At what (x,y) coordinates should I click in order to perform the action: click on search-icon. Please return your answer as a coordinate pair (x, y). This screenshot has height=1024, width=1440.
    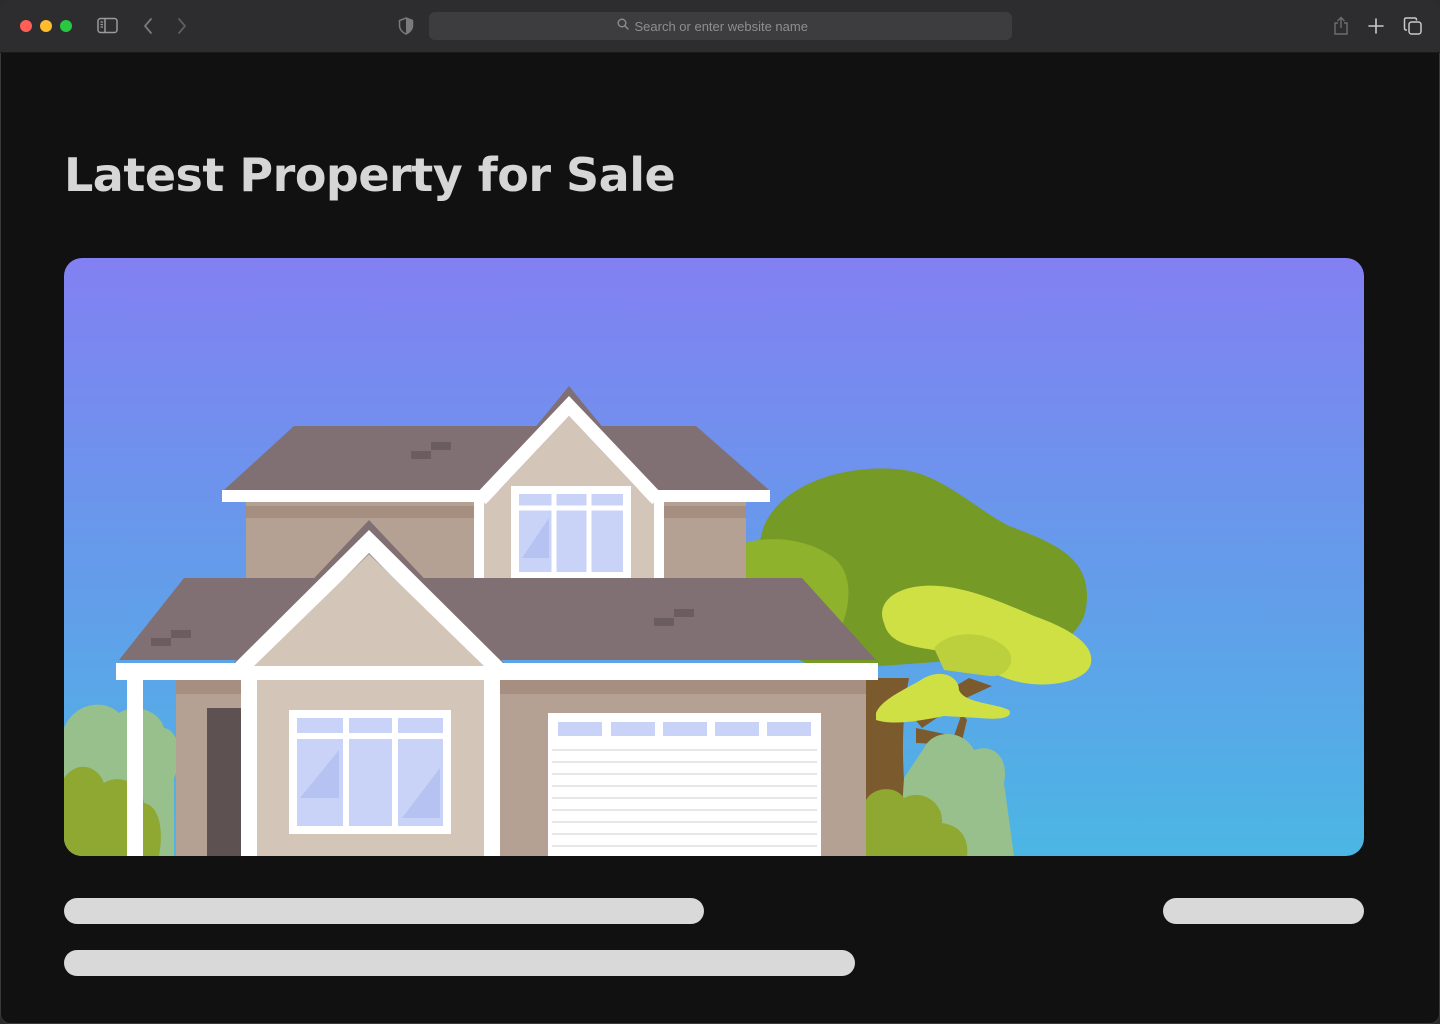
    Looking at the image, I should click on (623, 26).